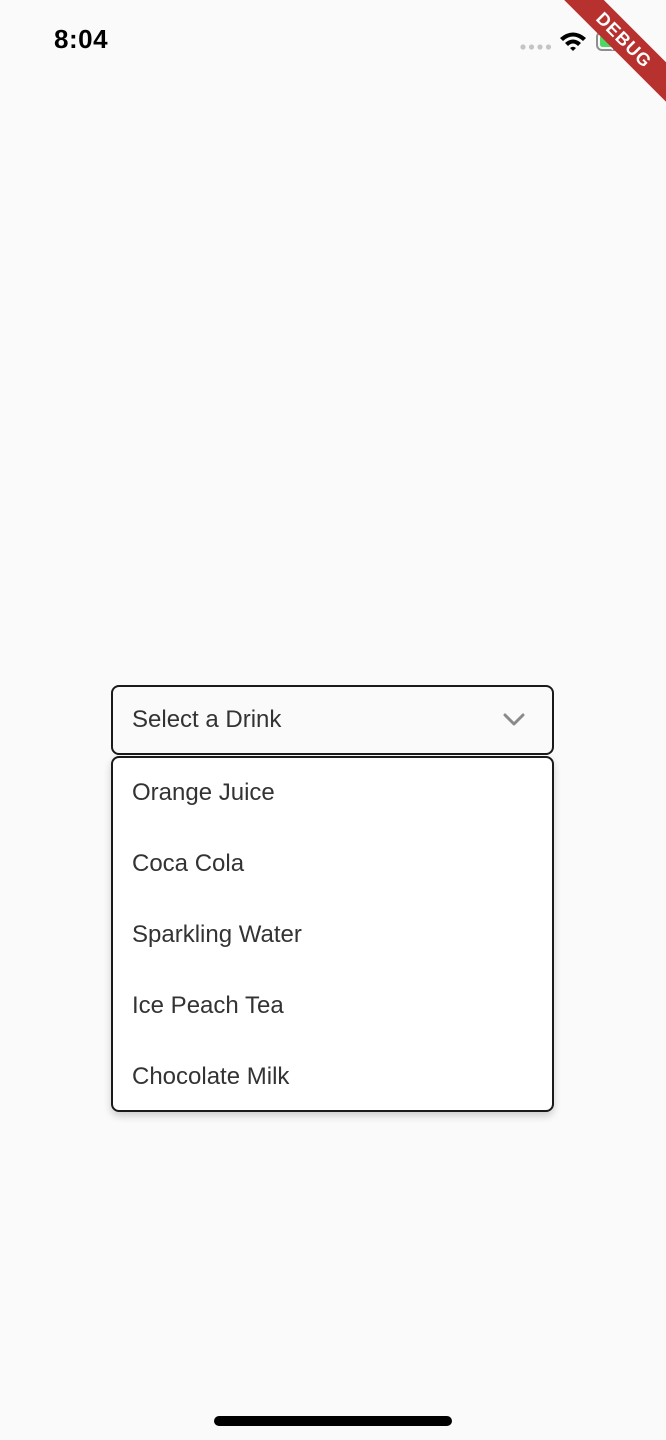  I want to click on status-bar: 8:04, so click(333, 40).